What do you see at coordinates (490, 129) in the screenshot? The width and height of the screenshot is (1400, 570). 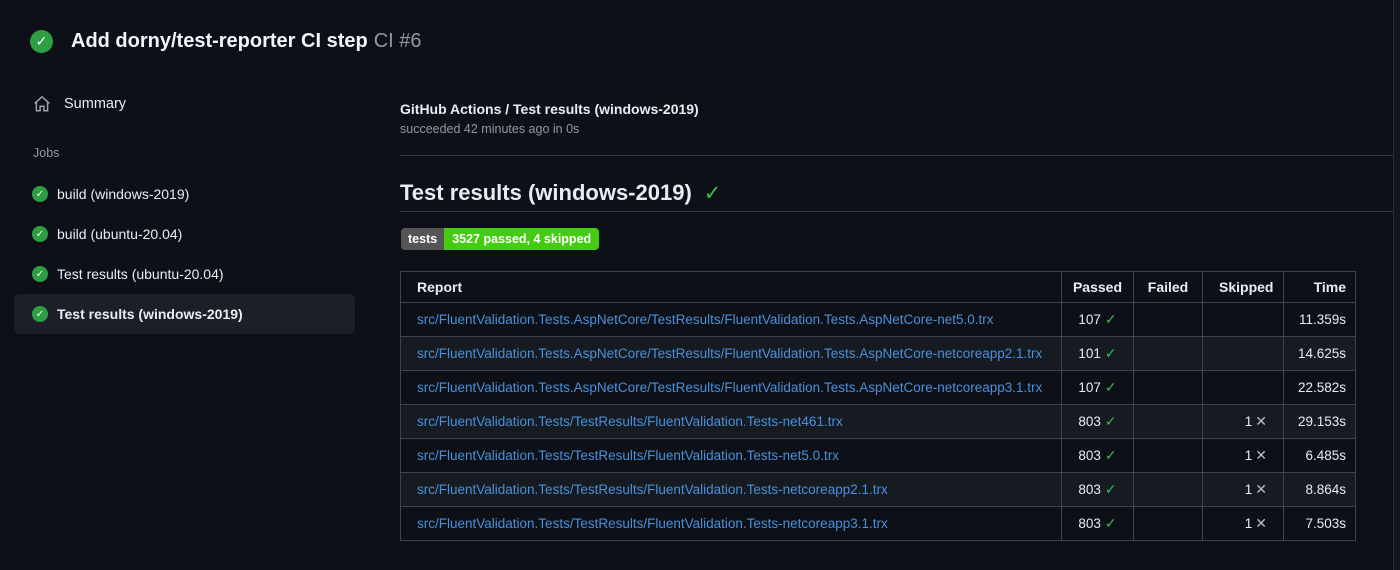 I see `job-status-line: succeeded 42 minutes ago in 0s` at bounding box center [490, 129].